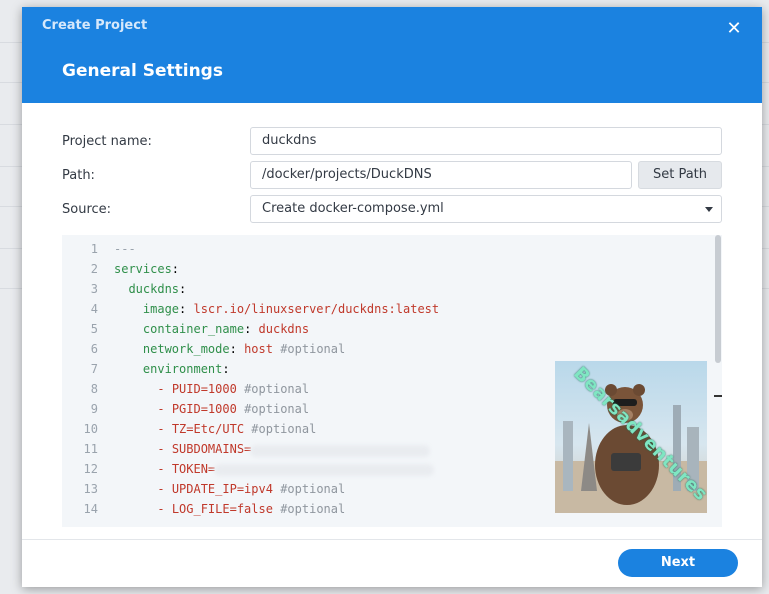 This screenshot has width=769, height=594. I want to click on line-number: 3, so click(94, 289).